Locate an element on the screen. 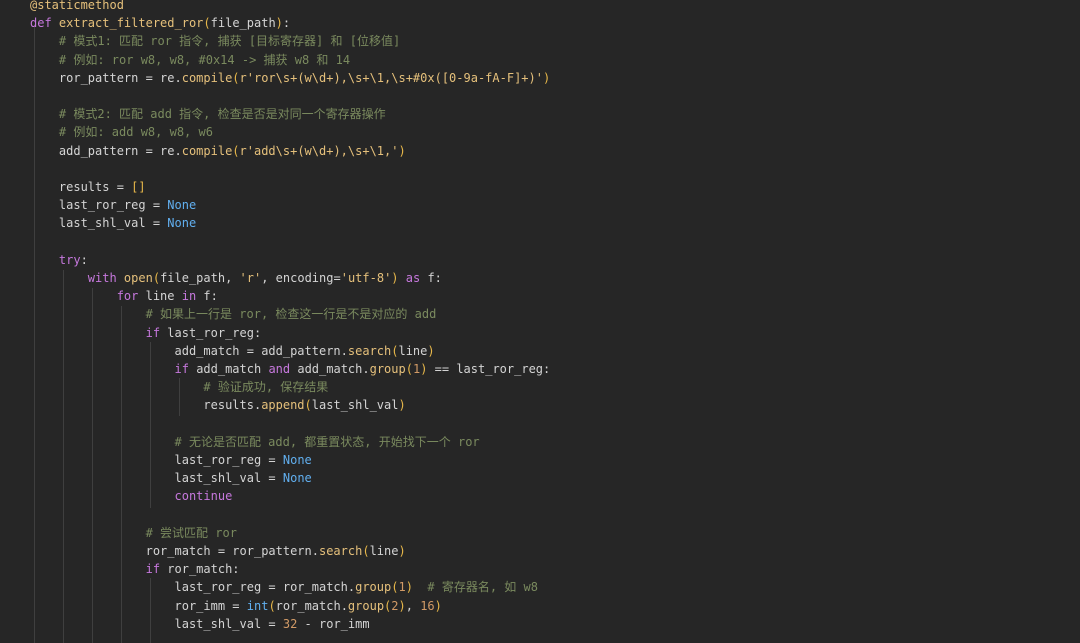  code-token-plain: ror_match: is located at coordinates (203, 569).